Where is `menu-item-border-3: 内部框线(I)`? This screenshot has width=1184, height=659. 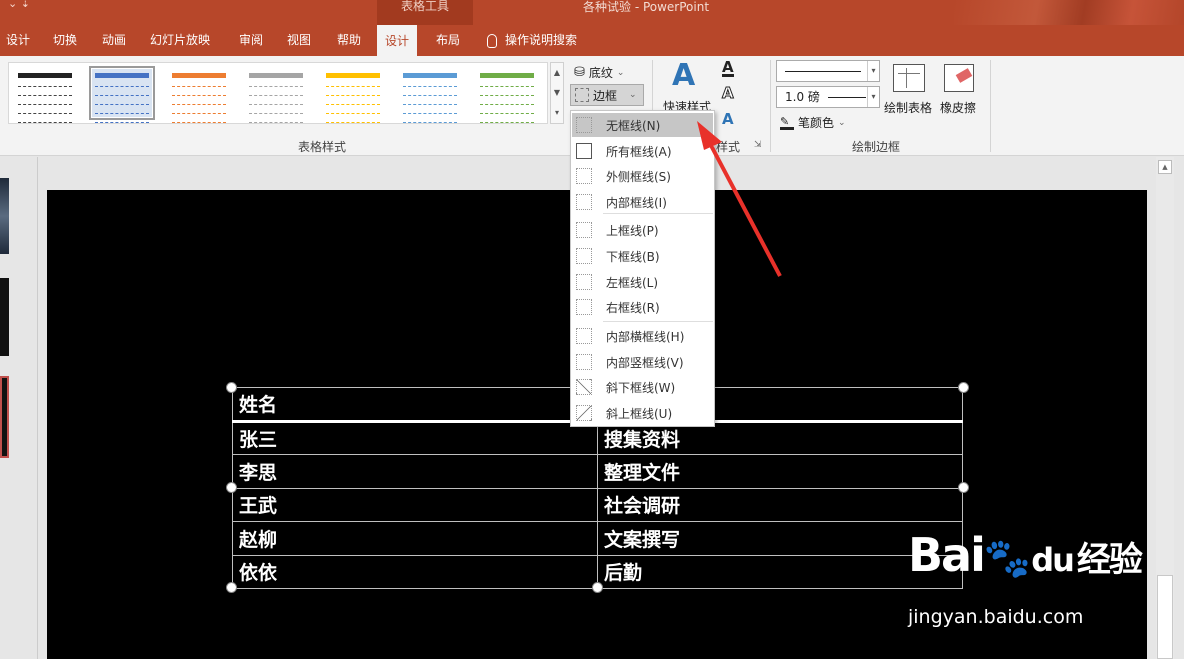 menu-item-border-3: 内部框线(I) is located at coordinates (642, 202).